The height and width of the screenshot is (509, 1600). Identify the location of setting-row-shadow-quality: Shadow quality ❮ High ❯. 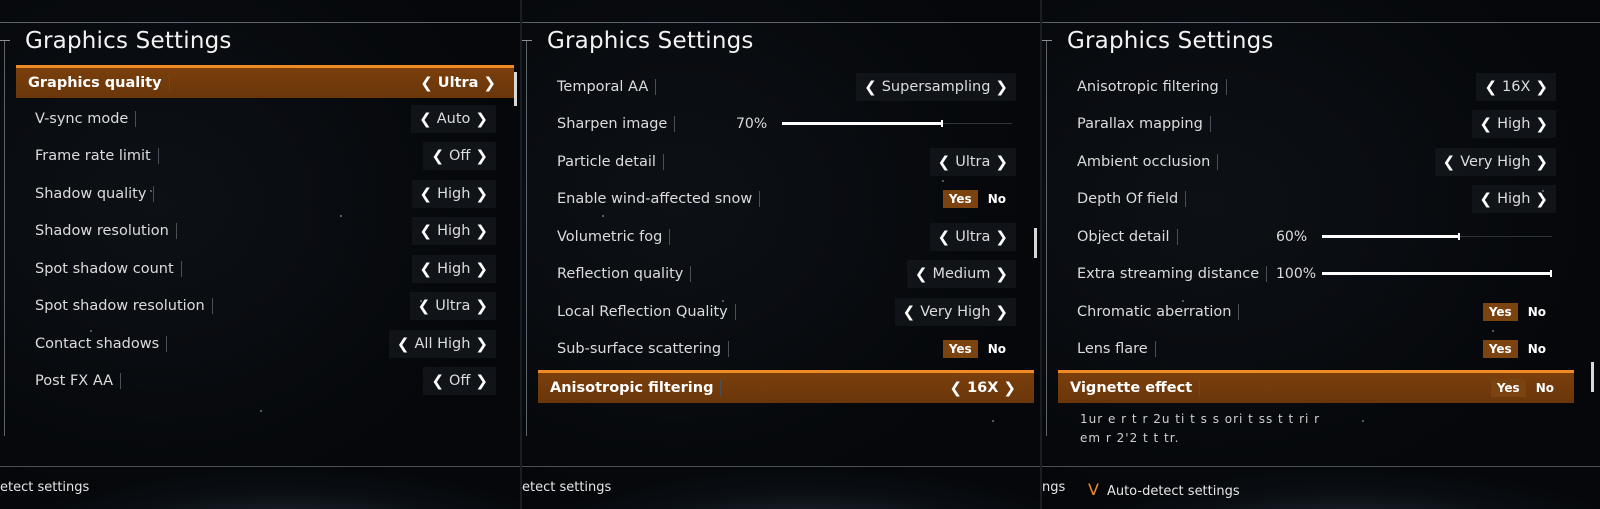
(262, 194).